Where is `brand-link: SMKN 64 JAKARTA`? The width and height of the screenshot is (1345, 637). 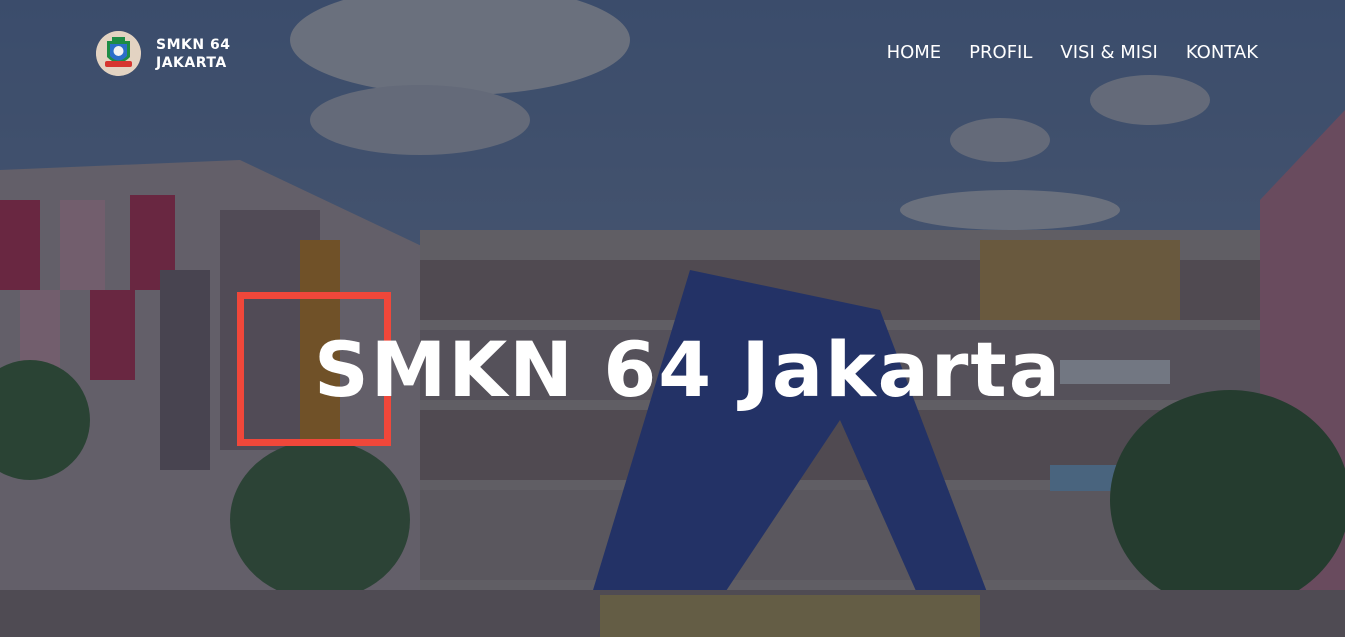 brand-link: SMKN 64 JAKARTA is located at coordinates (163, 53).